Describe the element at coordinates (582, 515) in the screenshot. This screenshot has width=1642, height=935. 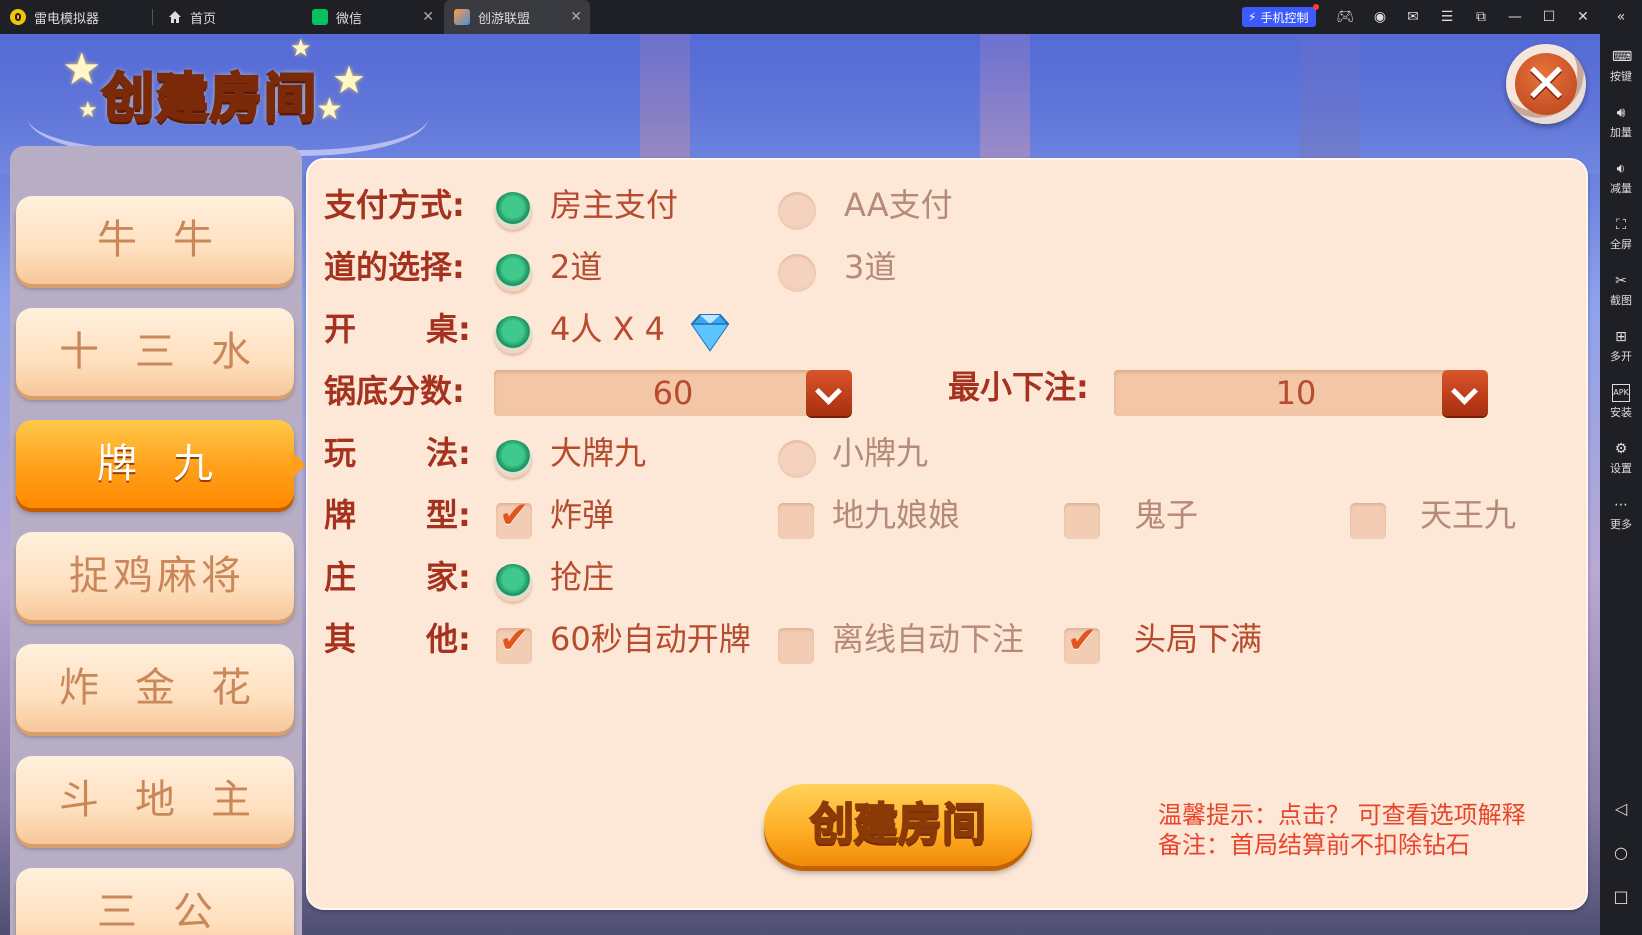
I see `card-type-bomb-label: 炸弹` at that location.